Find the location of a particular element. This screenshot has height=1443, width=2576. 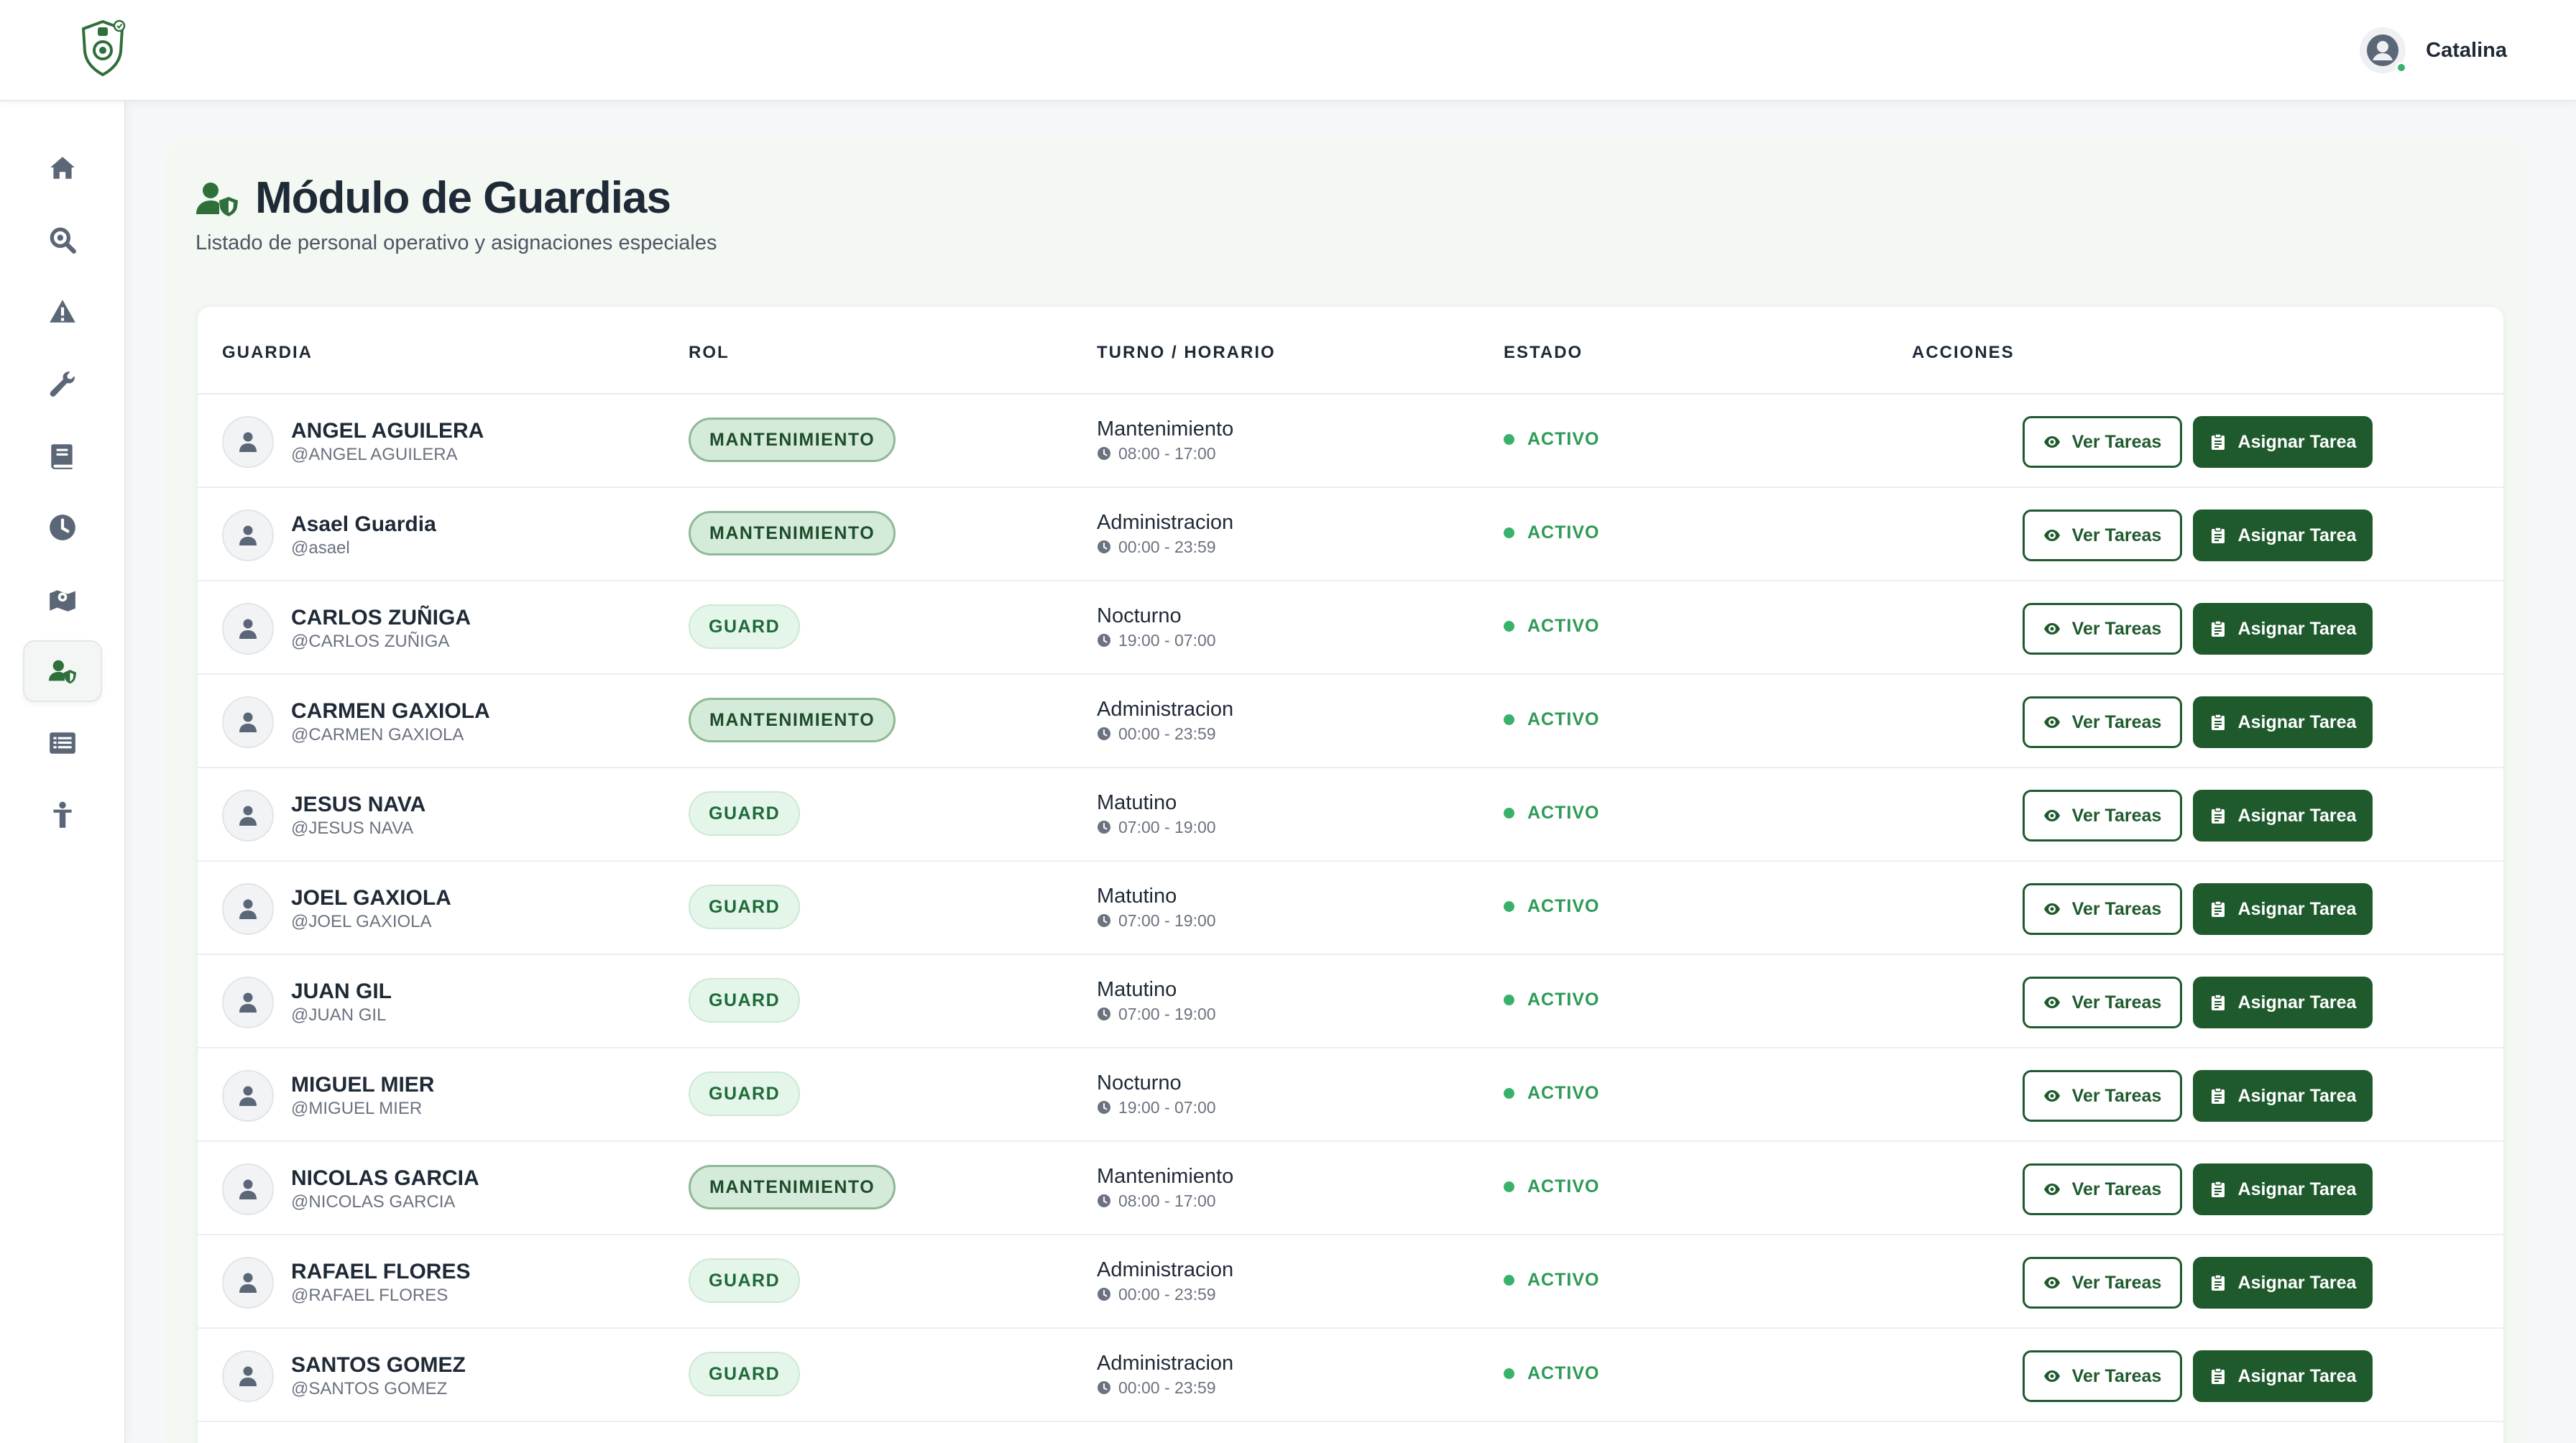

sidebar-item-reports is located at coordinates (62, 743).